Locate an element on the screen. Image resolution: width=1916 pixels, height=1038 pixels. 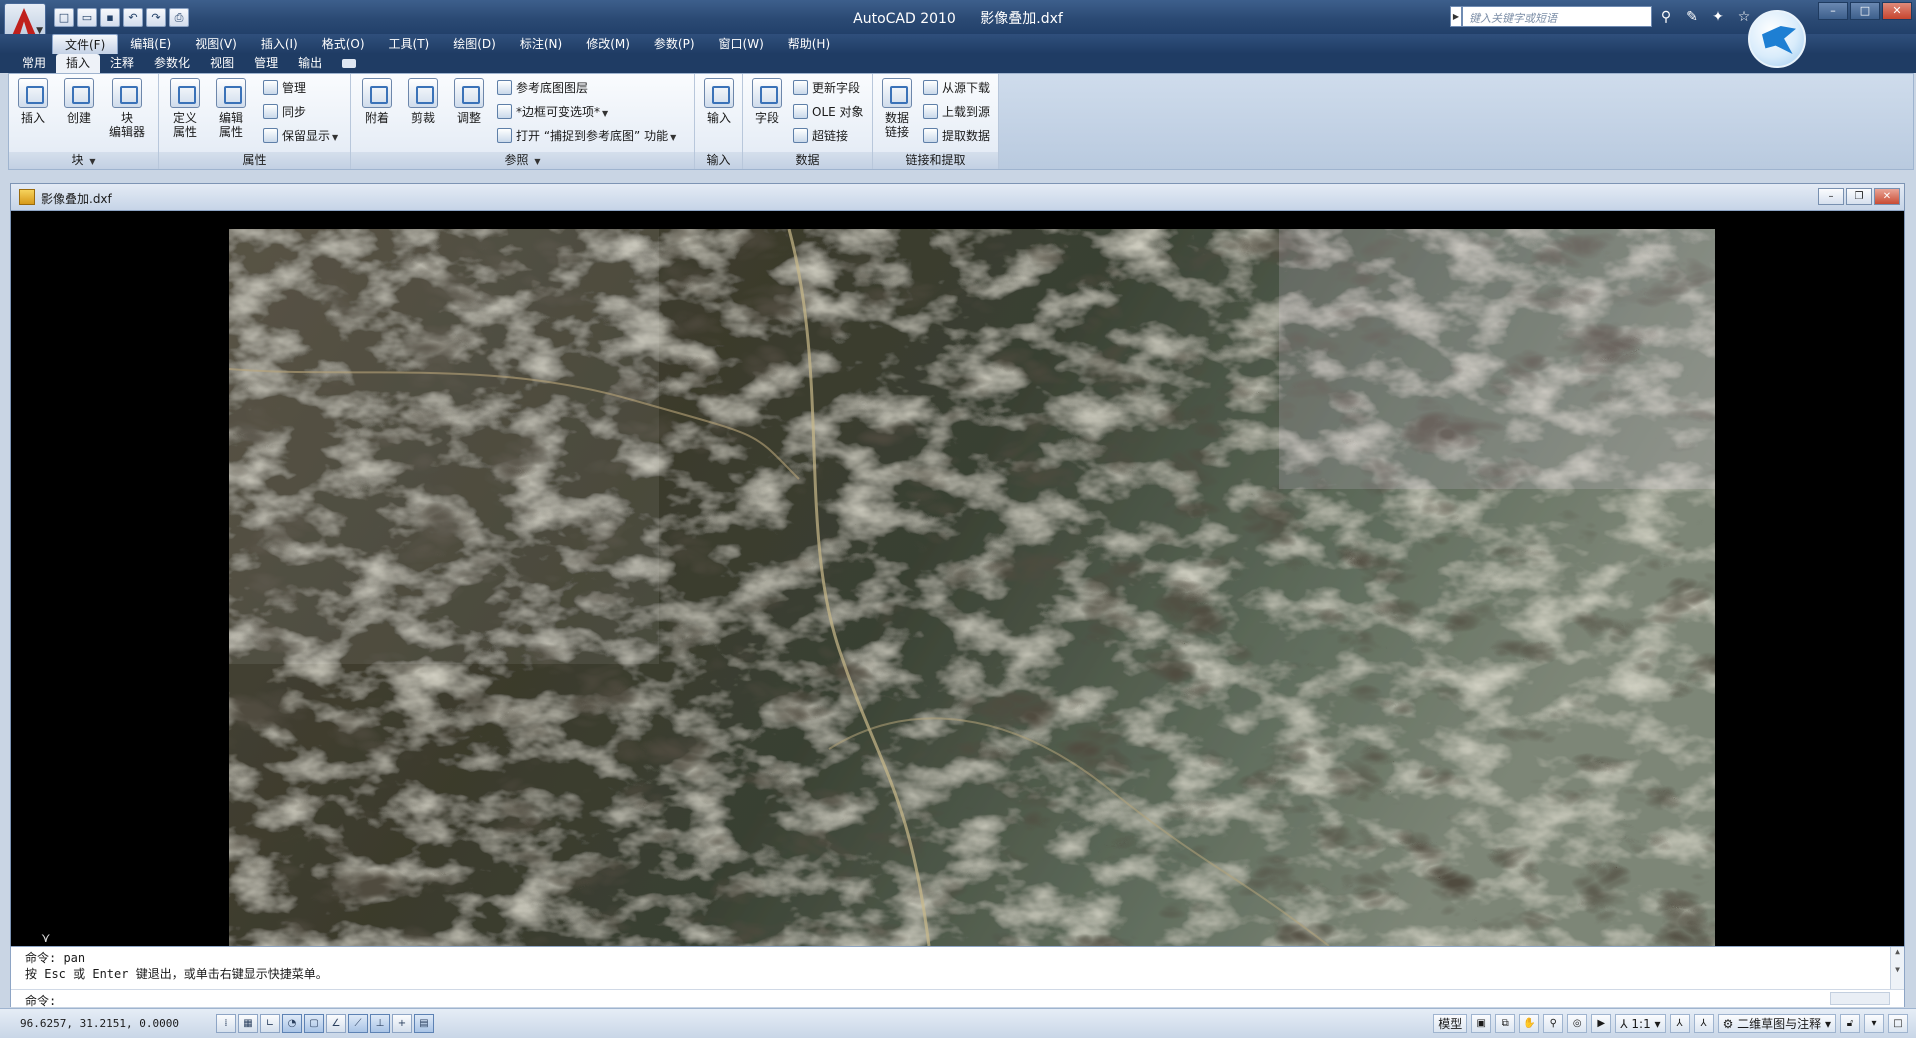
menu-draw: 绘图(D) is located at coordinates (474, 44).